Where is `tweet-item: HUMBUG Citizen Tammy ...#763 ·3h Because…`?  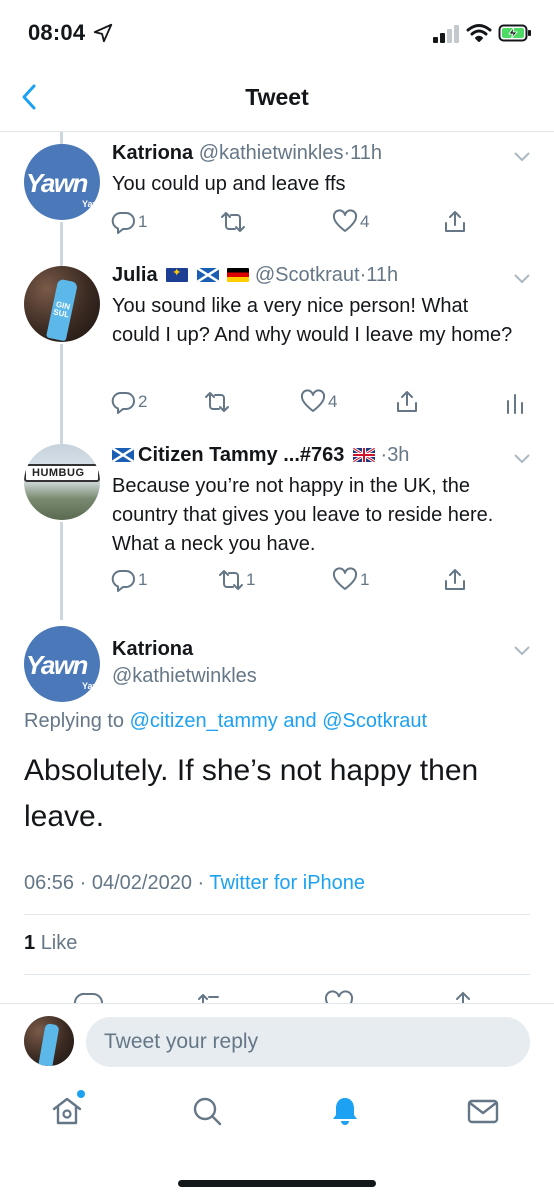 tweet-item: HUMBUG Citizen Tammy ...#763 ·3h Because… is located at coordinates (277, 519).